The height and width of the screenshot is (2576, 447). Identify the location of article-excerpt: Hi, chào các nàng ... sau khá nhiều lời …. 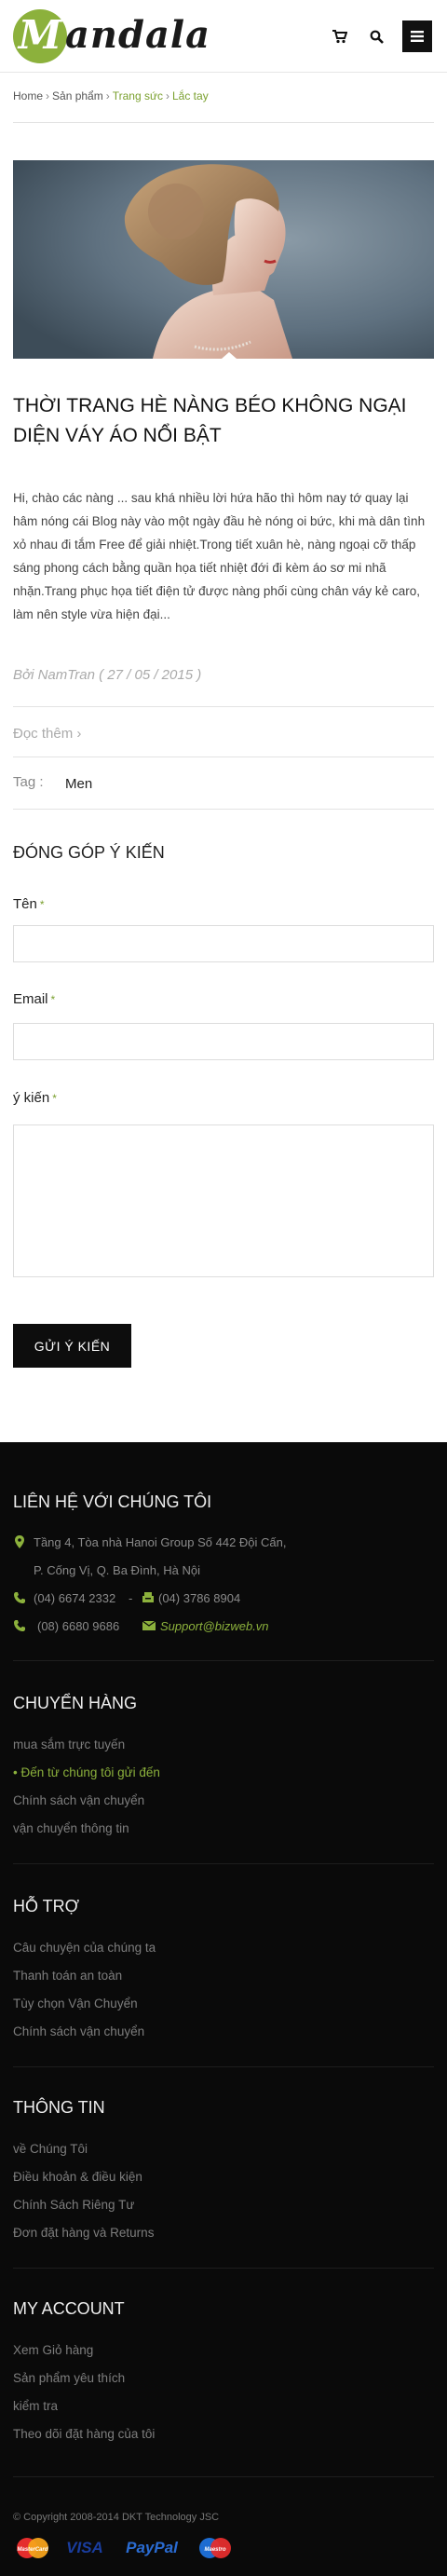
(219, 556).